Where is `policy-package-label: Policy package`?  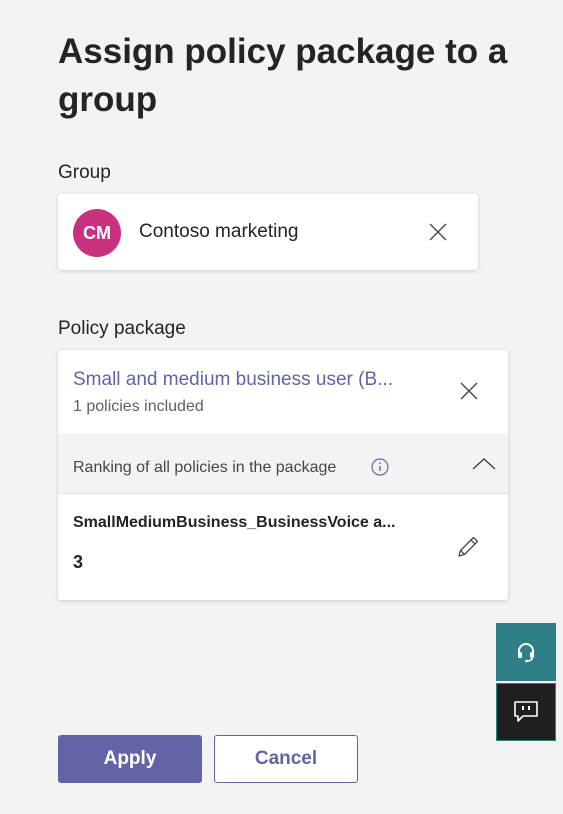 policy-package-label: Policy package is located at coordinates (122, 328).